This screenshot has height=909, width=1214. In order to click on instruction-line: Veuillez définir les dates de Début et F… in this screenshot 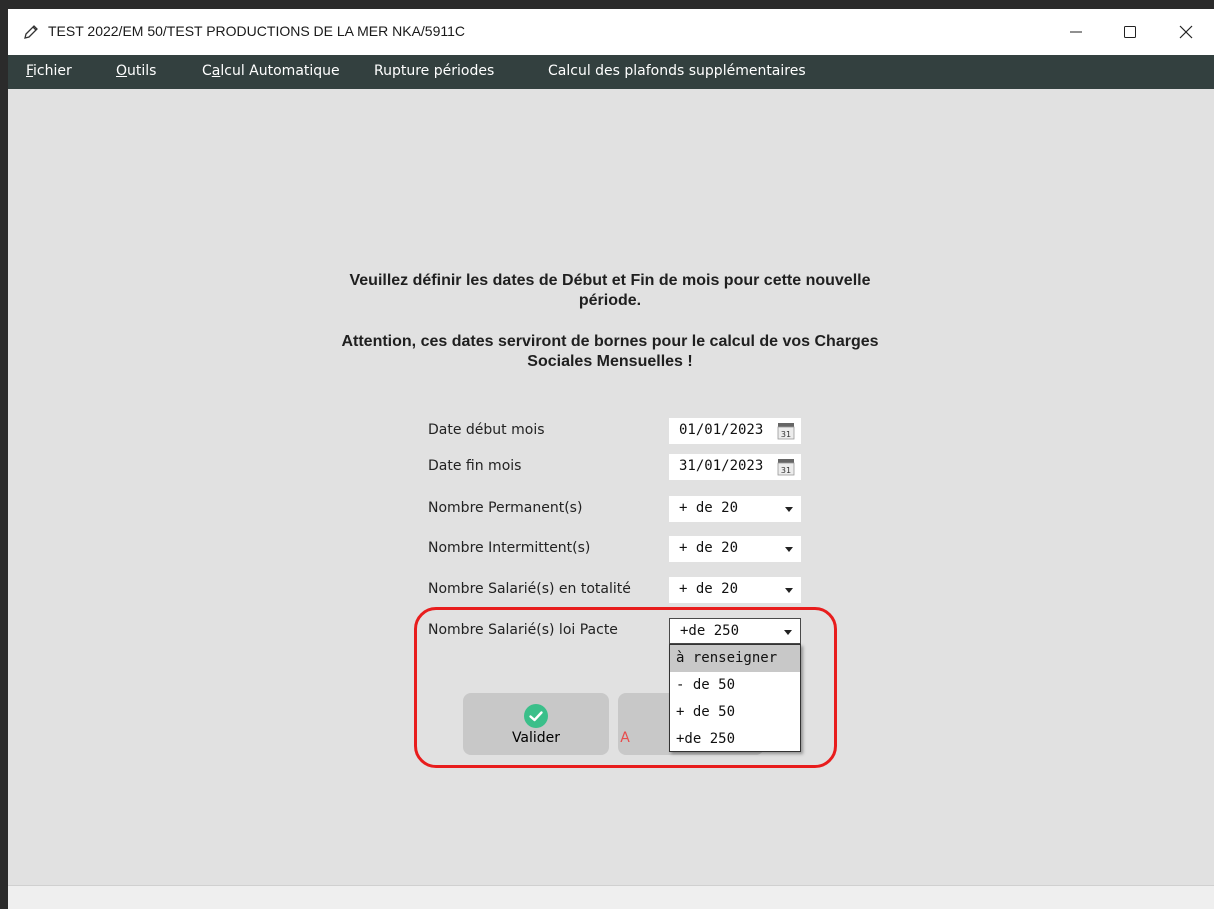, I will do `click(610, 280)`.